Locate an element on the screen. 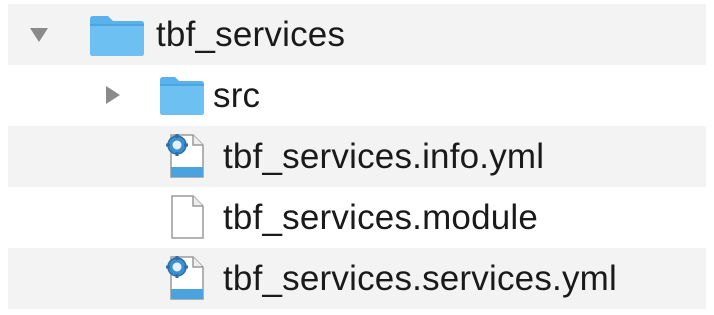  tree-item-label: tbf_services.info.yml is located at coordinates (384, 156).